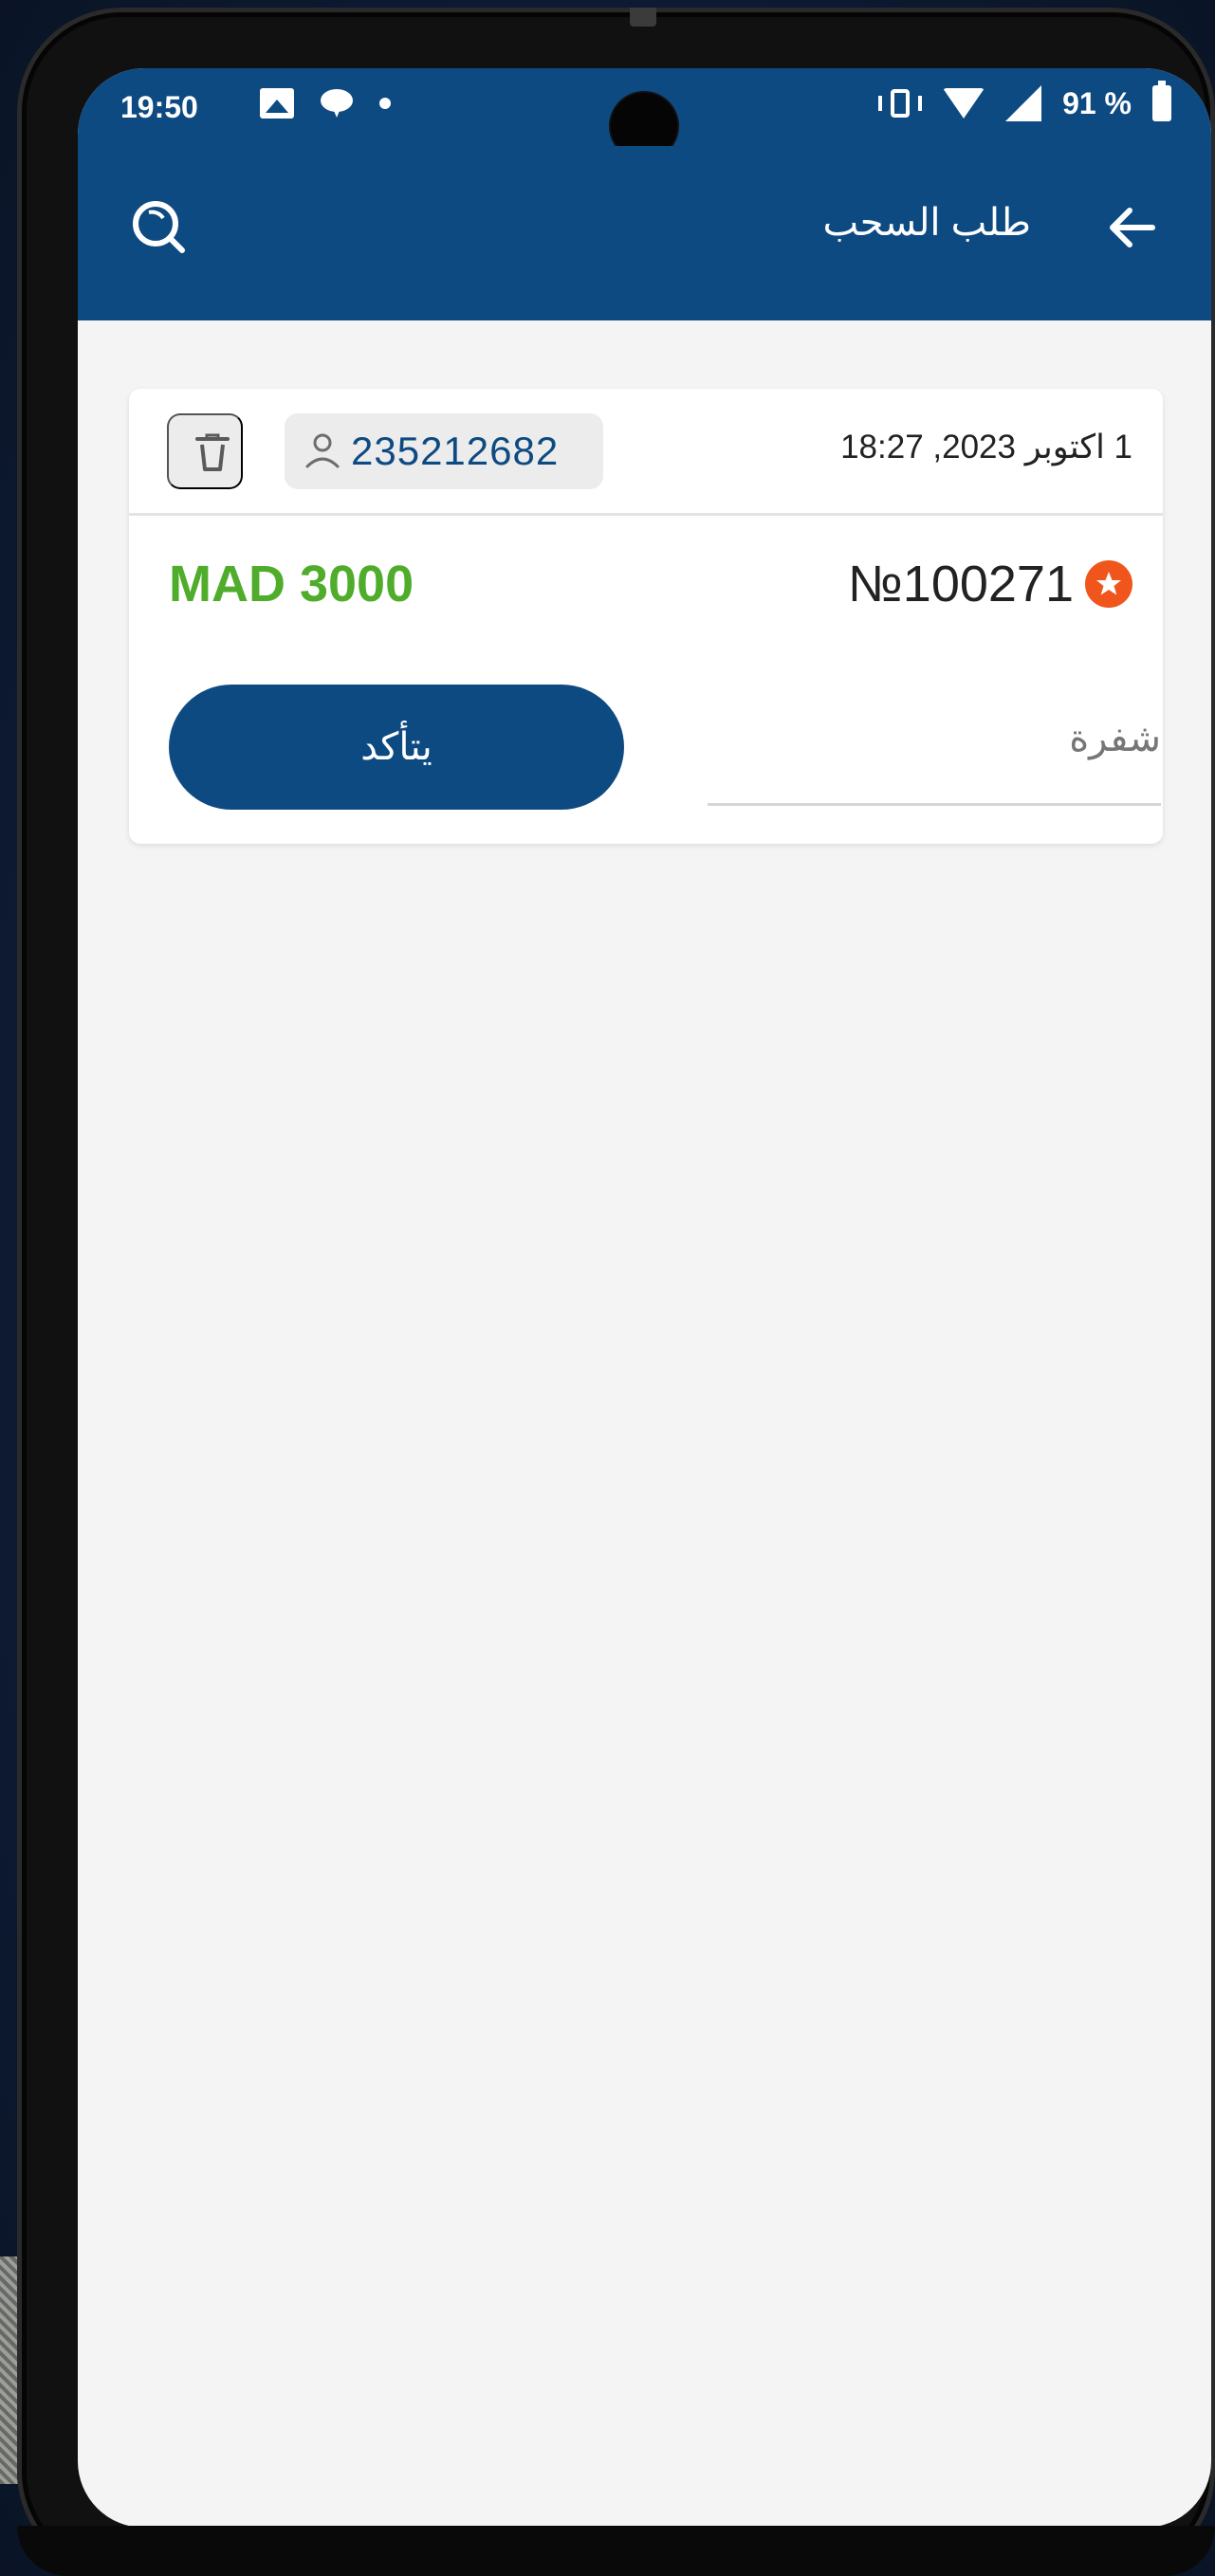  Describe the element at coordinates (337, 103) in the screenshot. I see `chat-icon` at that location.